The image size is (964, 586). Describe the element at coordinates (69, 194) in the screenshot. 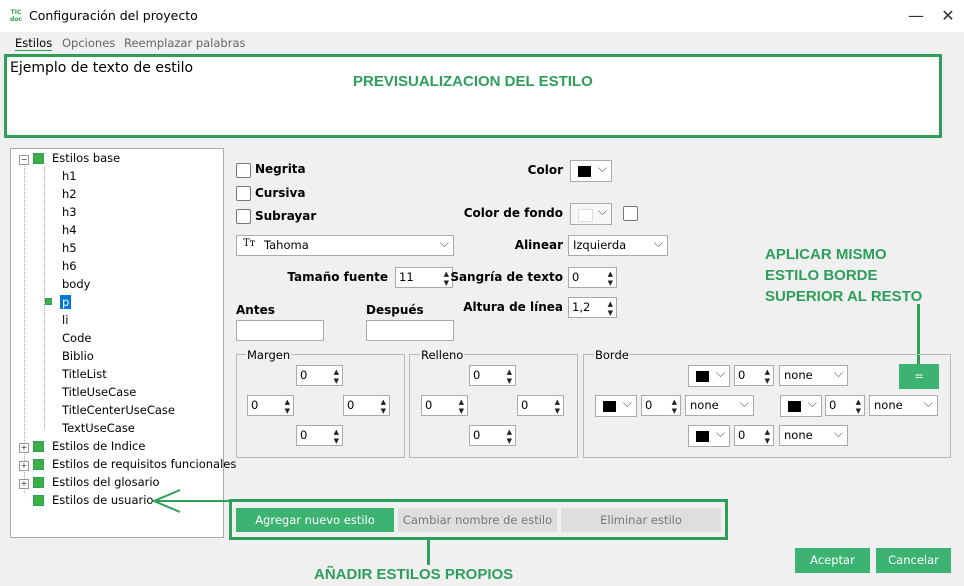

I see `tree-item-h2: h2` at that location.